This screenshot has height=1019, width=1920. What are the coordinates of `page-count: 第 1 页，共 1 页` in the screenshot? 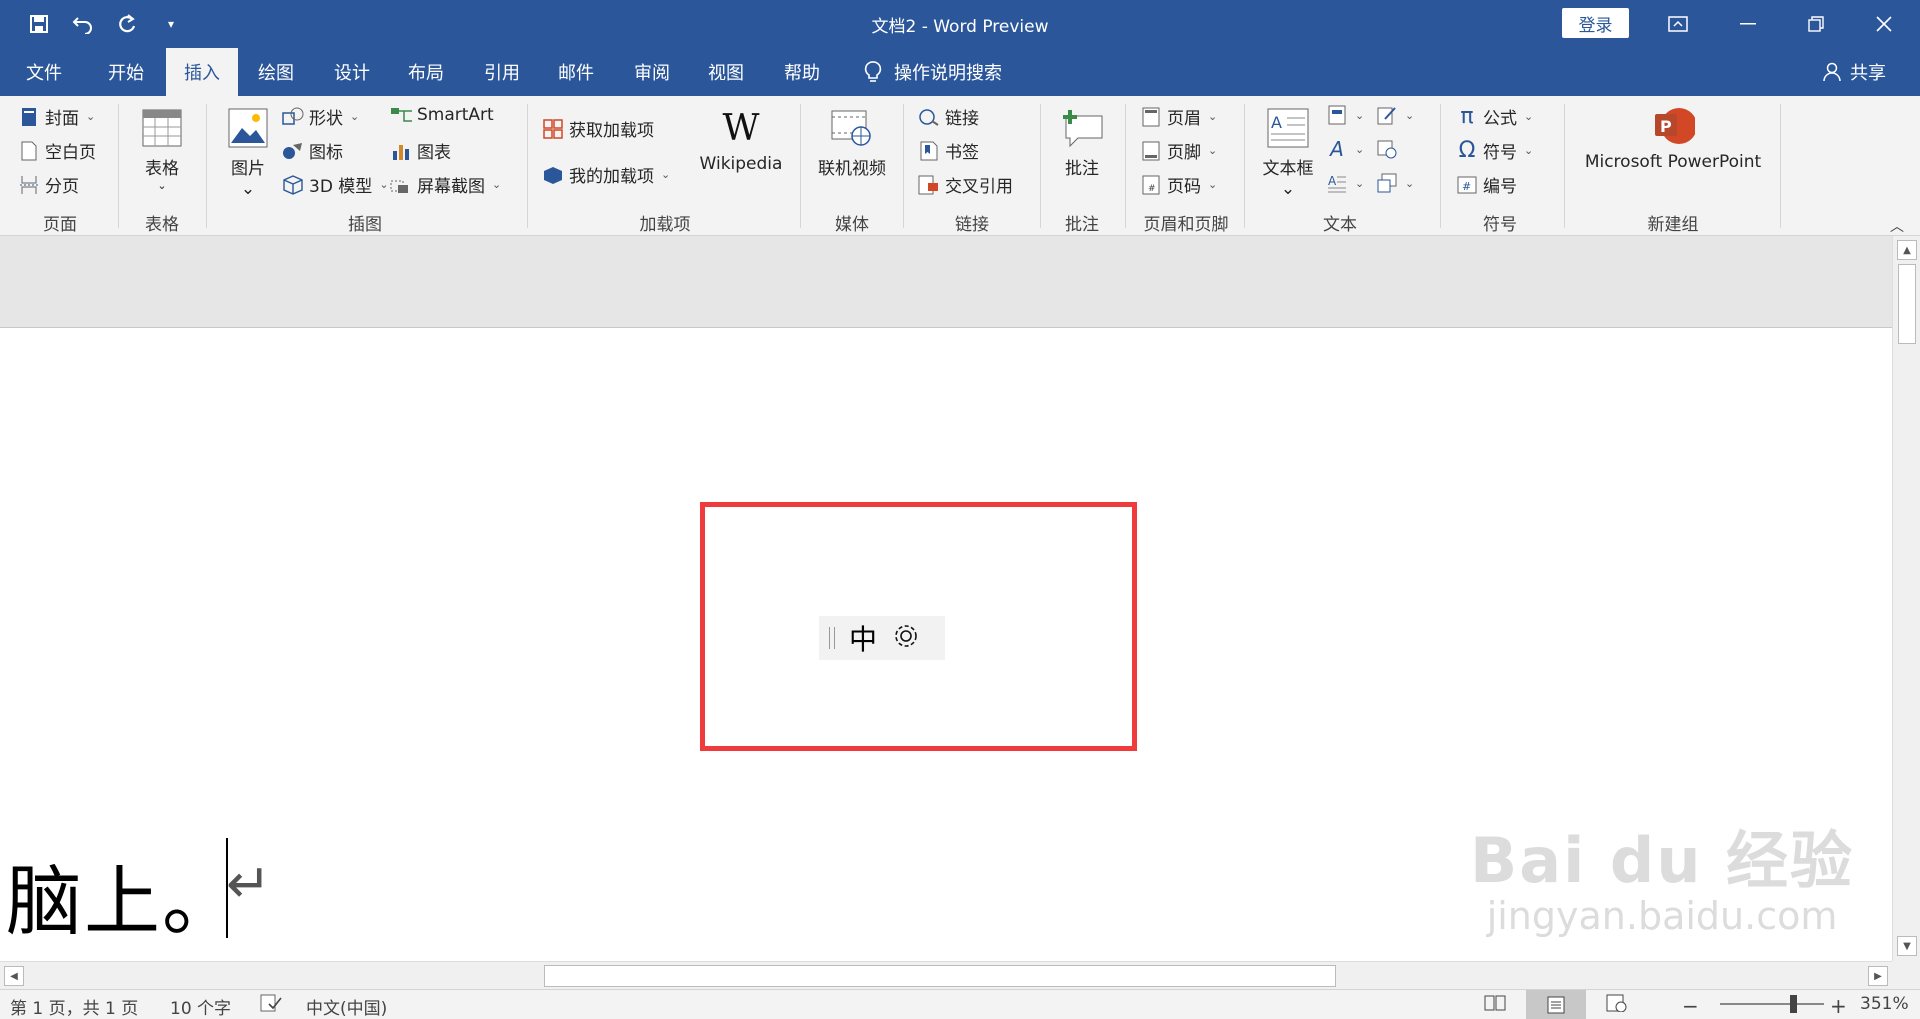 It's located at (74, 1006).